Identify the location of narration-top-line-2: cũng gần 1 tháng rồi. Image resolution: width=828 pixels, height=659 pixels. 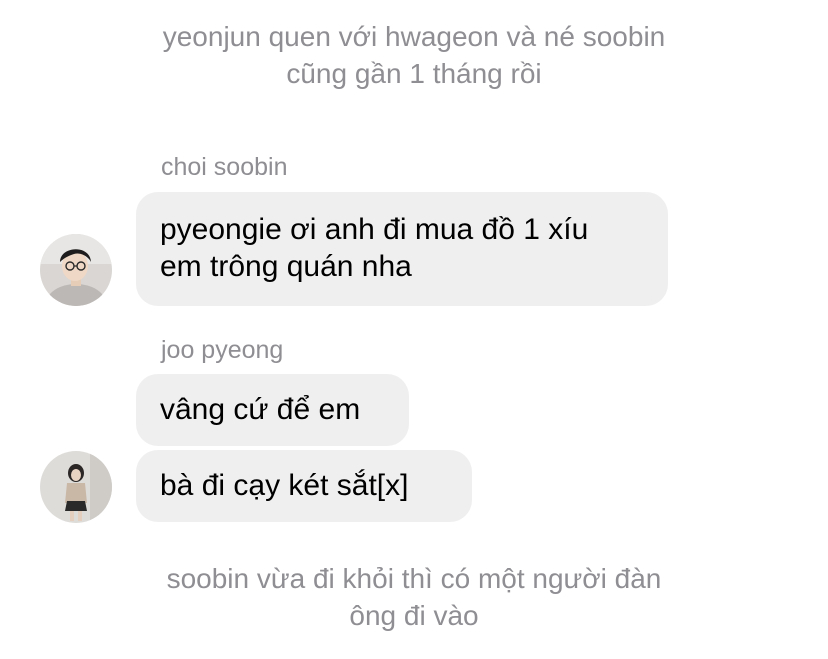
(414, 73).